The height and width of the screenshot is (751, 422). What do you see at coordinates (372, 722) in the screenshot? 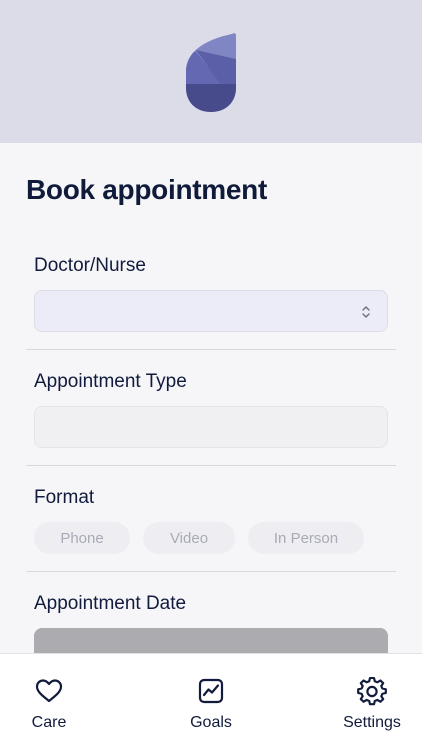
I see `tab-settings-label: Settings` at bounding box center [372, 722].